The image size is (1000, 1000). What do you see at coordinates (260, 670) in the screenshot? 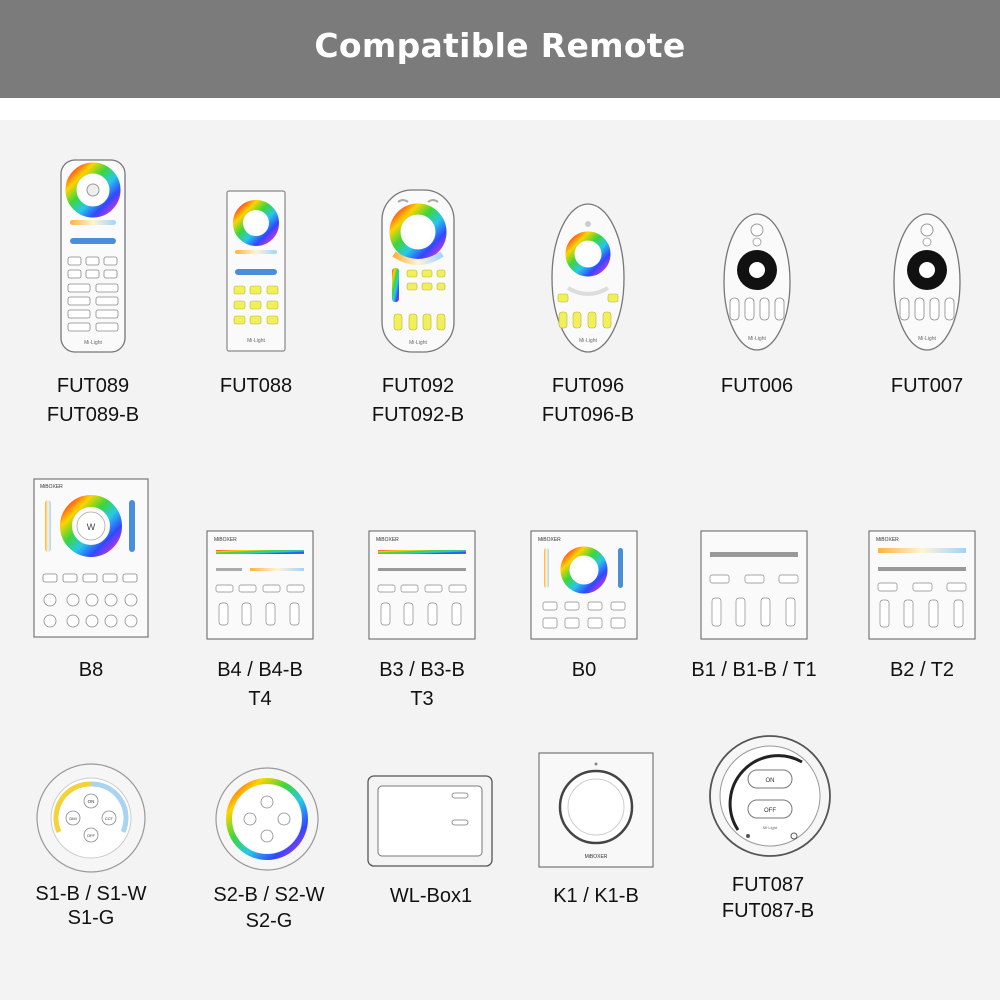
I see `label-line: B4 / B4-B` at bounding box center [260, 670].